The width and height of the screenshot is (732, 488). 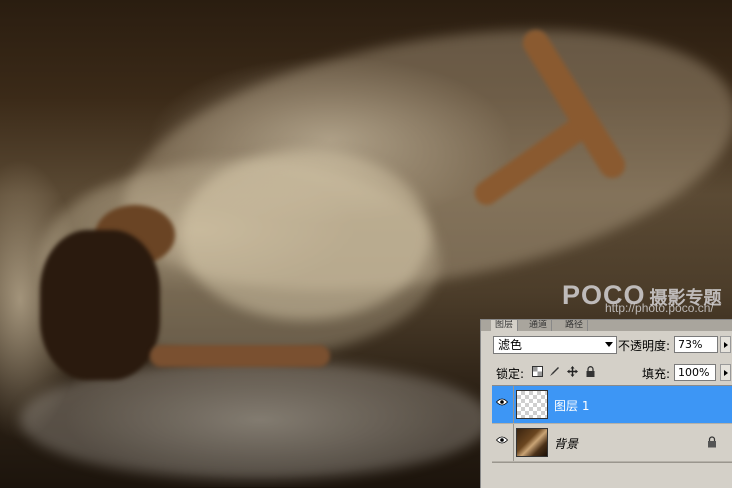 What do you see at coordinates (539, 325) in the screenshot?
I see `tab-channels: 通道` at bounding box center [539, 325].